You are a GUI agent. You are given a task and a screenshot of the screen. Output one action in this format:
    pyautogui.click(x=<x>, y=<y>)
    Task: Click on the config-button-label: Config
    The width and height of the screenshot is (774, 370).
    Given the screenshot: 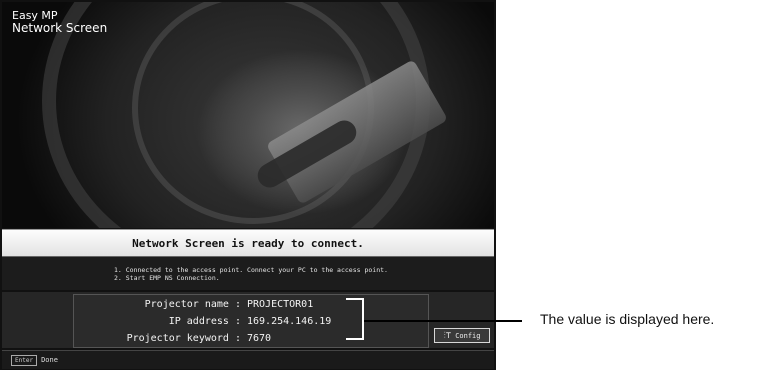 What is the action you would take?
    pyautogui.click(x=468, y=335)
    